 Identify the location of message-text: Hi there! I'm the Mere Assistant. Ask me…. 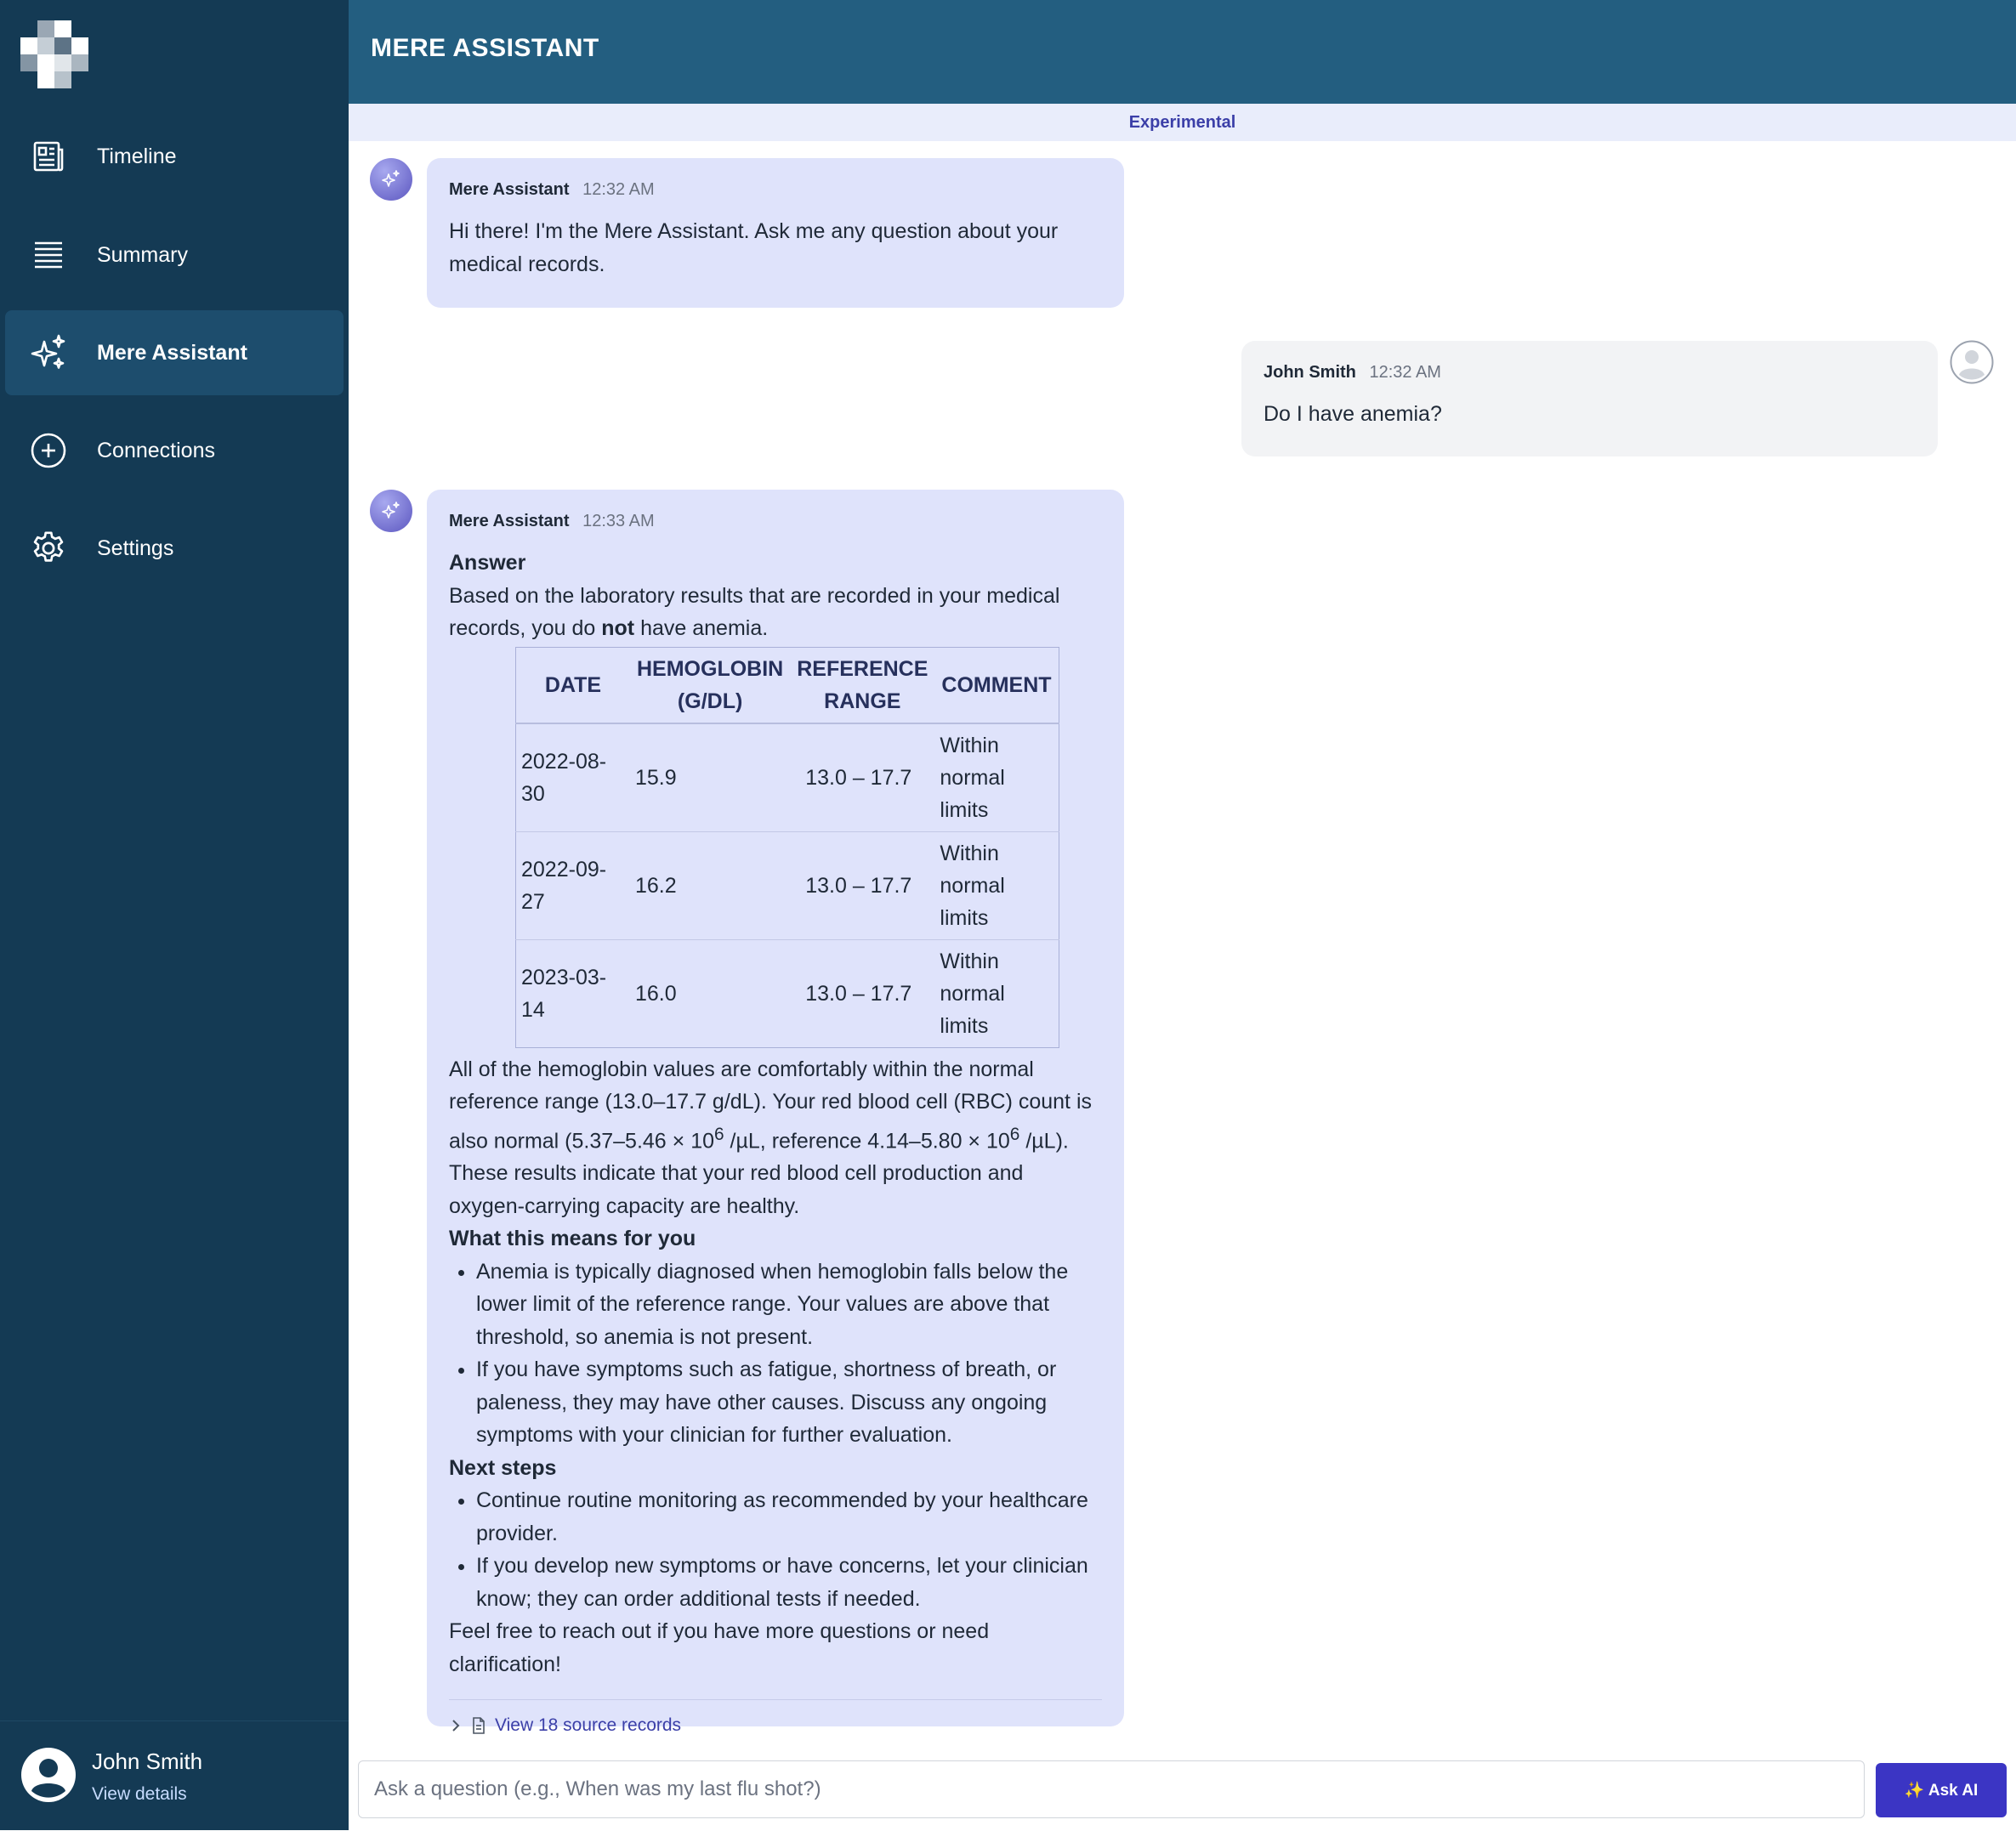
(754, 247).